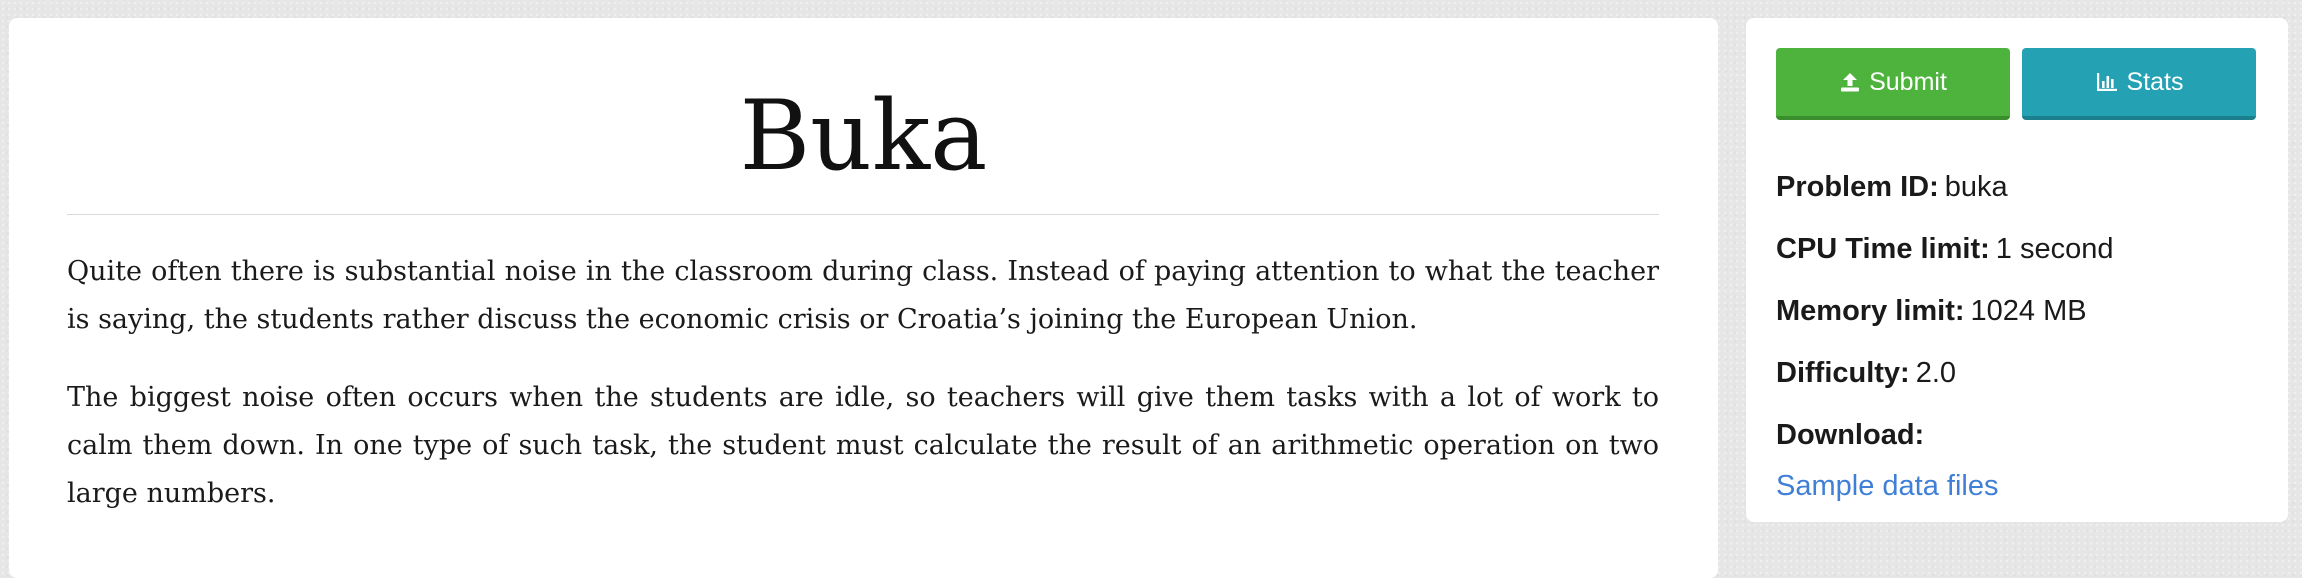 This screenshot has width=2302, height=578. What do you see at coordinates (863, 136) in the screenshot?
I see `problem-title: Buka` at bounding box center [863, 136].